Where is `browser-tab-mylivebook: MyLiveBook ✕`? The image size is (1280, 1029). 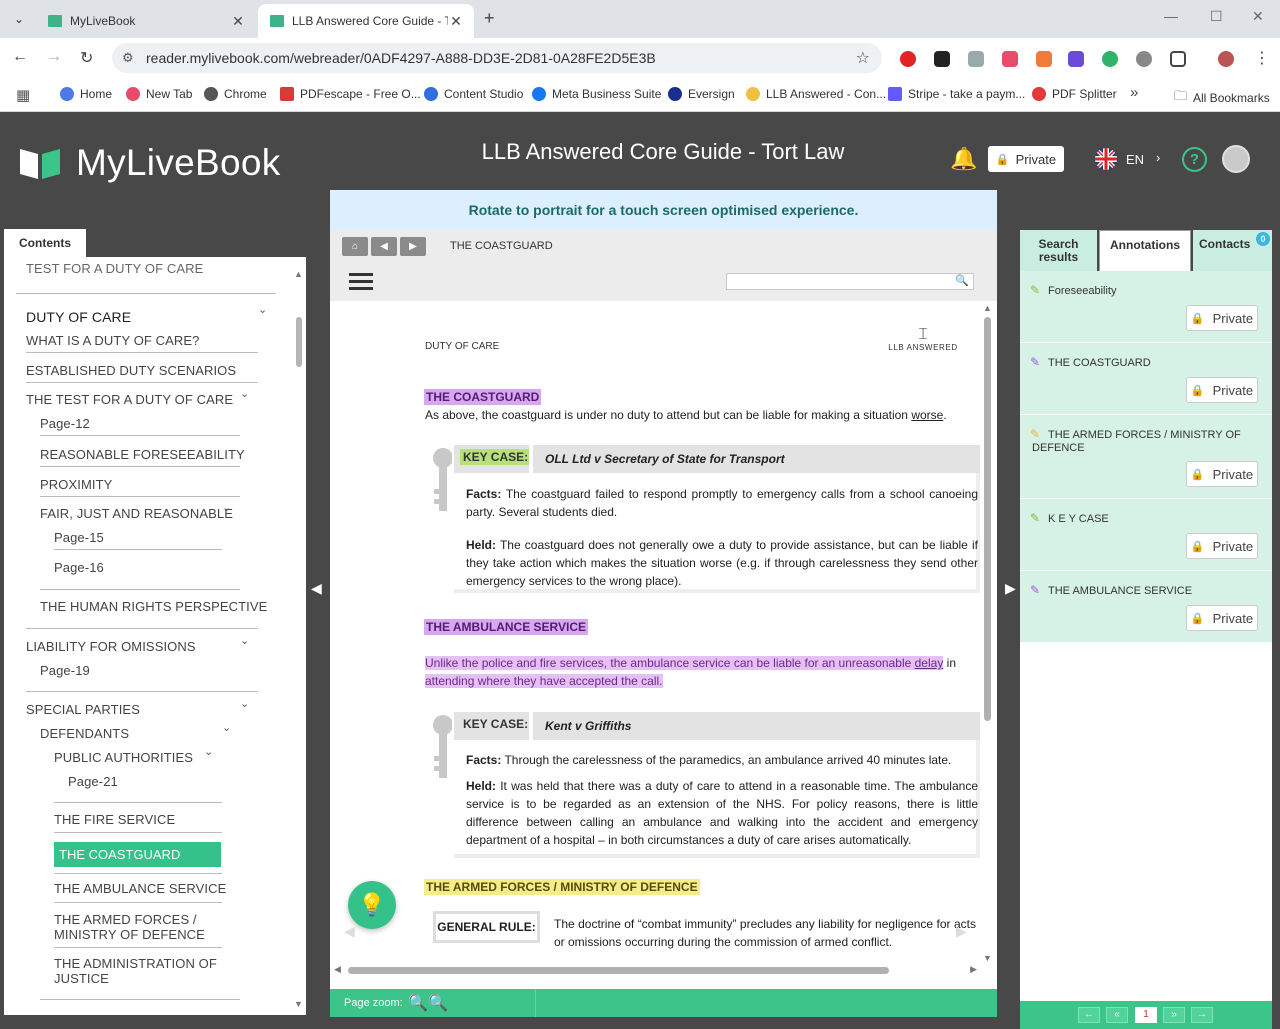
browser-tab-mylivebook: MyLiveBook ✕ is located at coordinates (146, 21).